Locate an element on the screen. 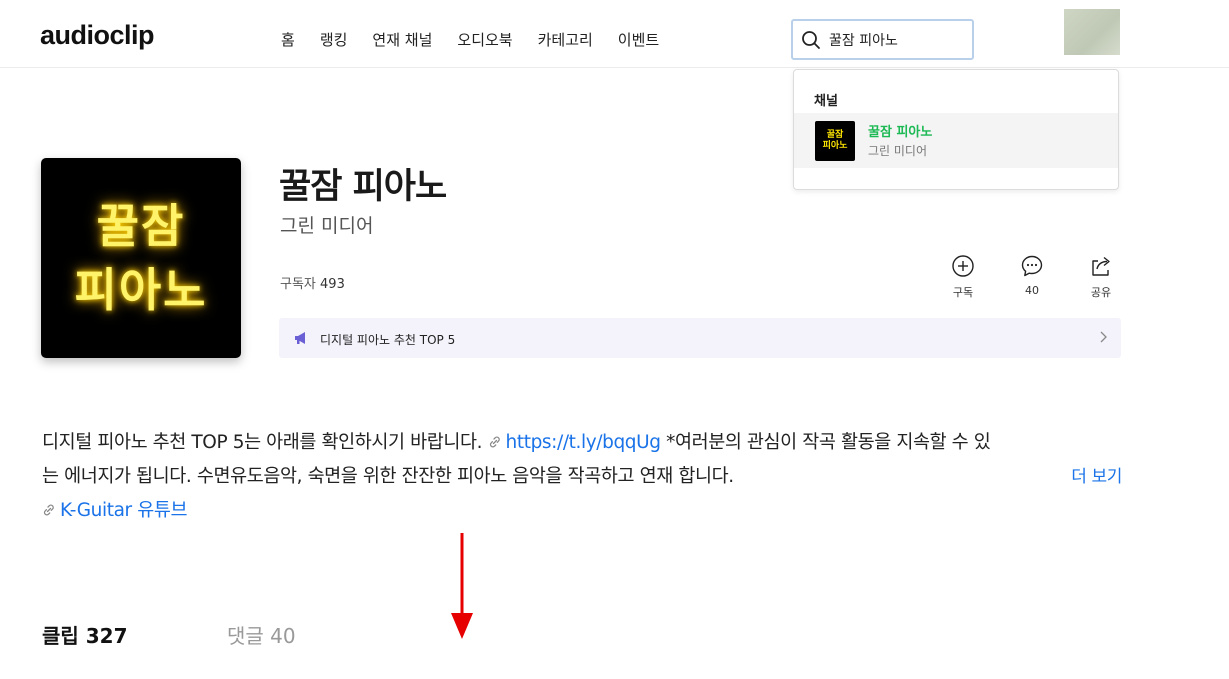 Image resolution: width=1229 pixels, height=679 pixels. channel-author: 그린 미디어 is located at coordinates (326, 224).